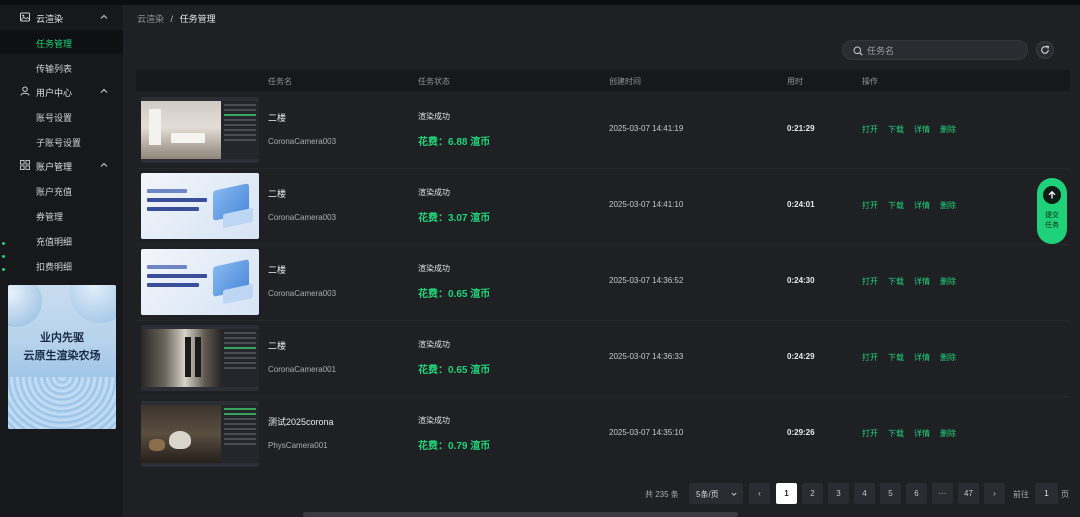 This screenshot has height=517, width=1080. What do you see at coordinates (61, 141) in the screenshot?
I see `sidebar-item-sub-account-settings: 子账号设置` at bounding box center [61, 141].